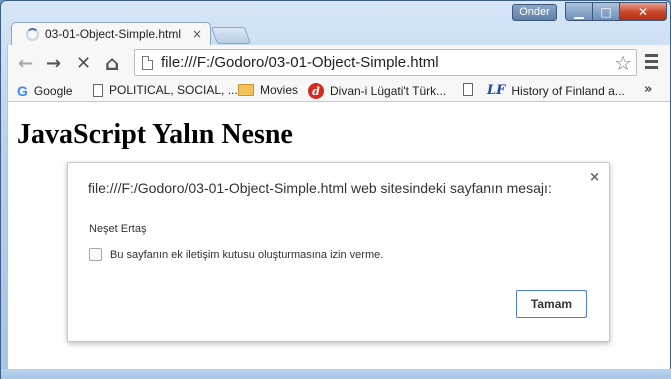  I want to click on forward-arrow-icon: →, so click(53, 63).